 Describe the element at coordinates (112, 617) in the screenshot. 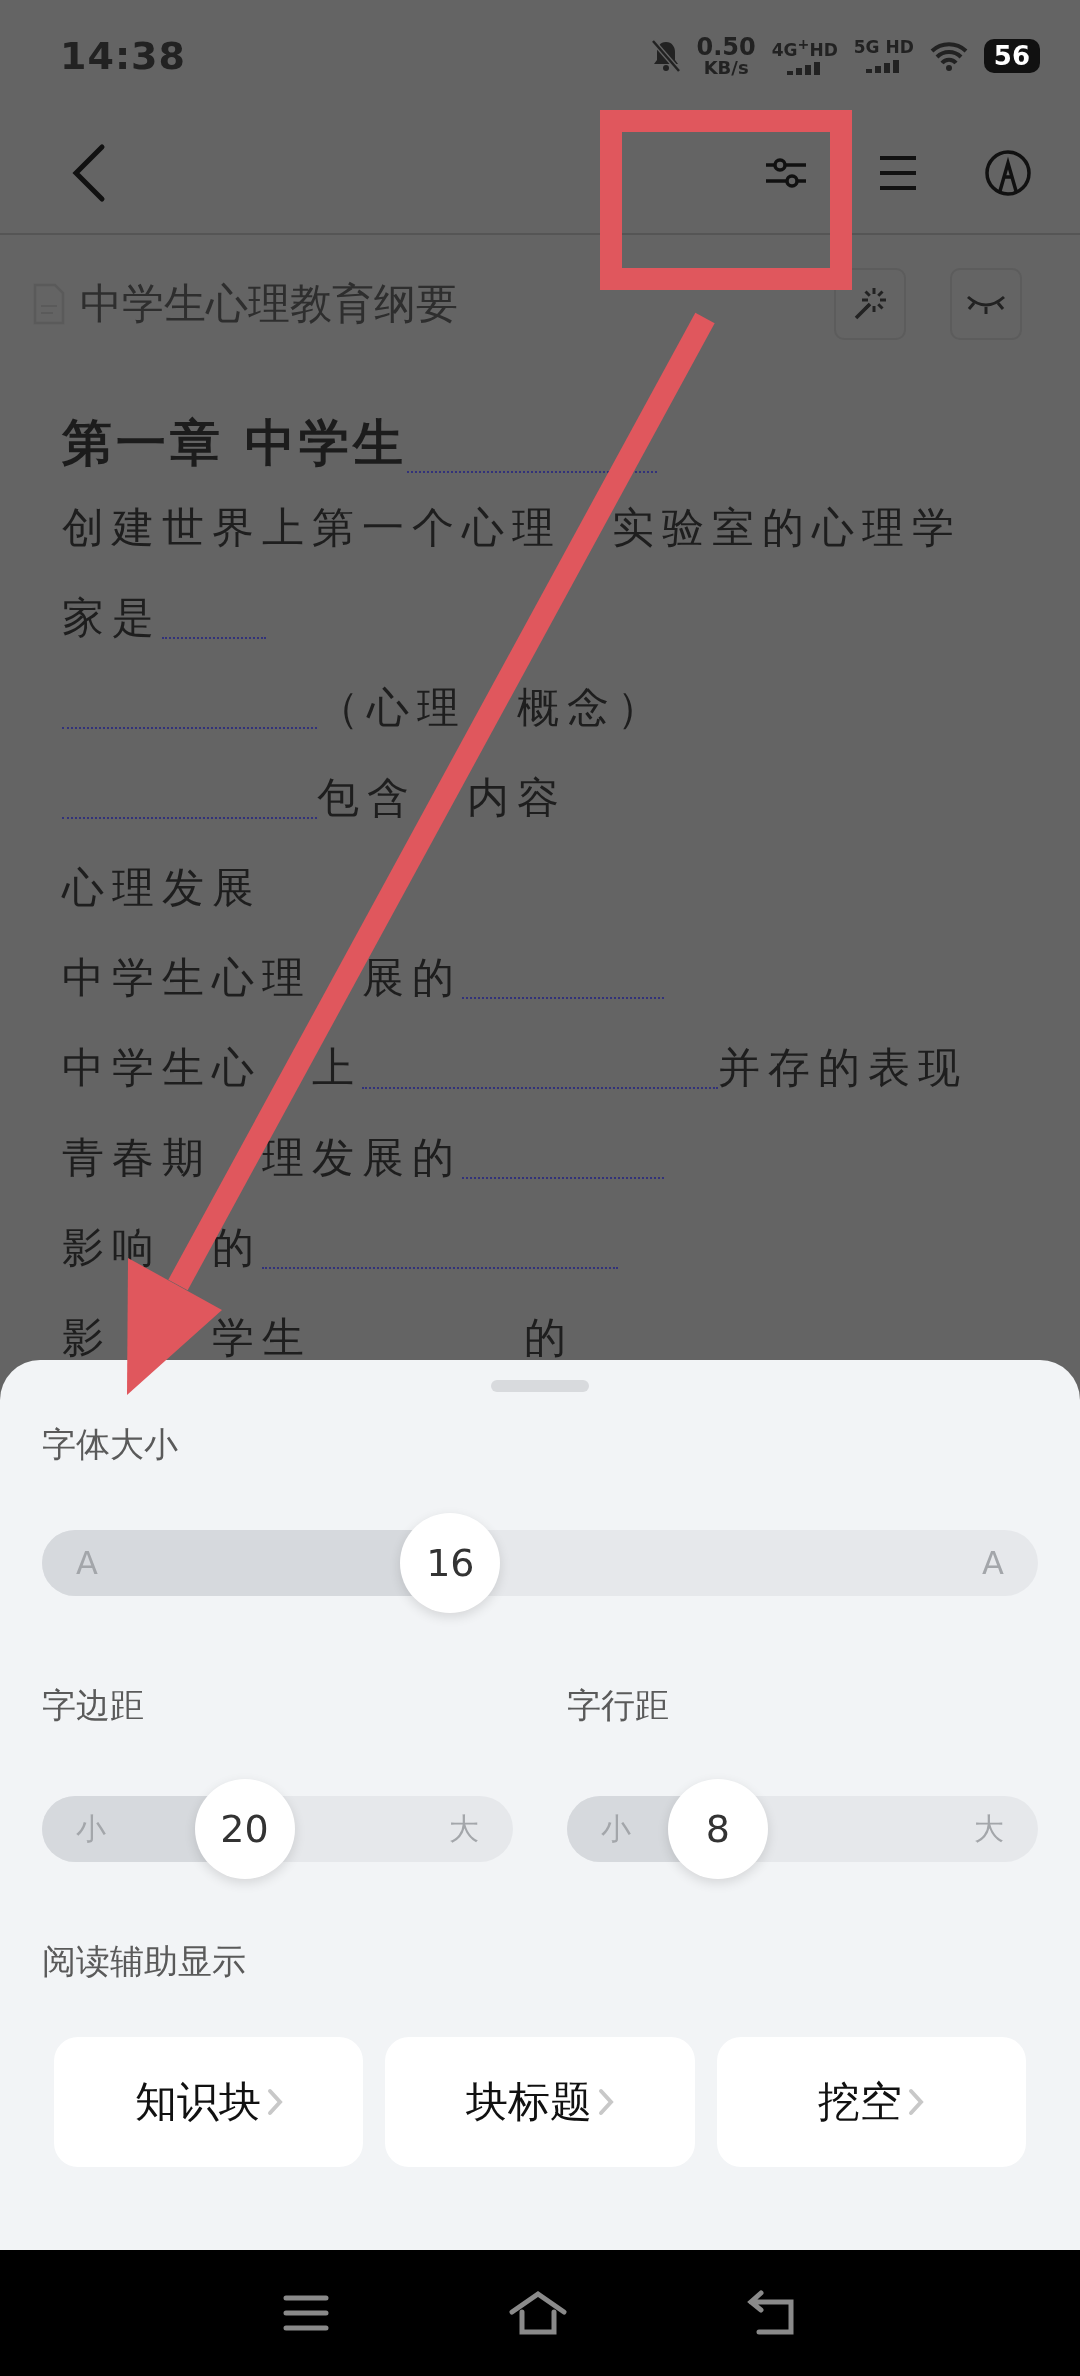

I see `text-line: 家是` at that location.